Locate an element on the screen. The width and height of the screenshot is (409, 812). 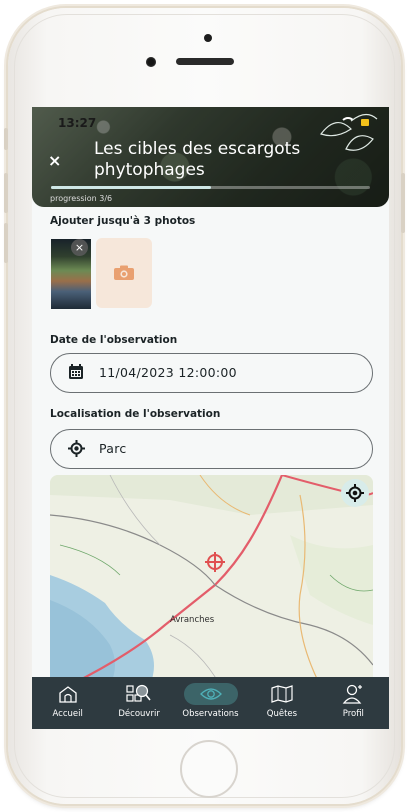
map-locate-button is located at coordinates (355, 493).